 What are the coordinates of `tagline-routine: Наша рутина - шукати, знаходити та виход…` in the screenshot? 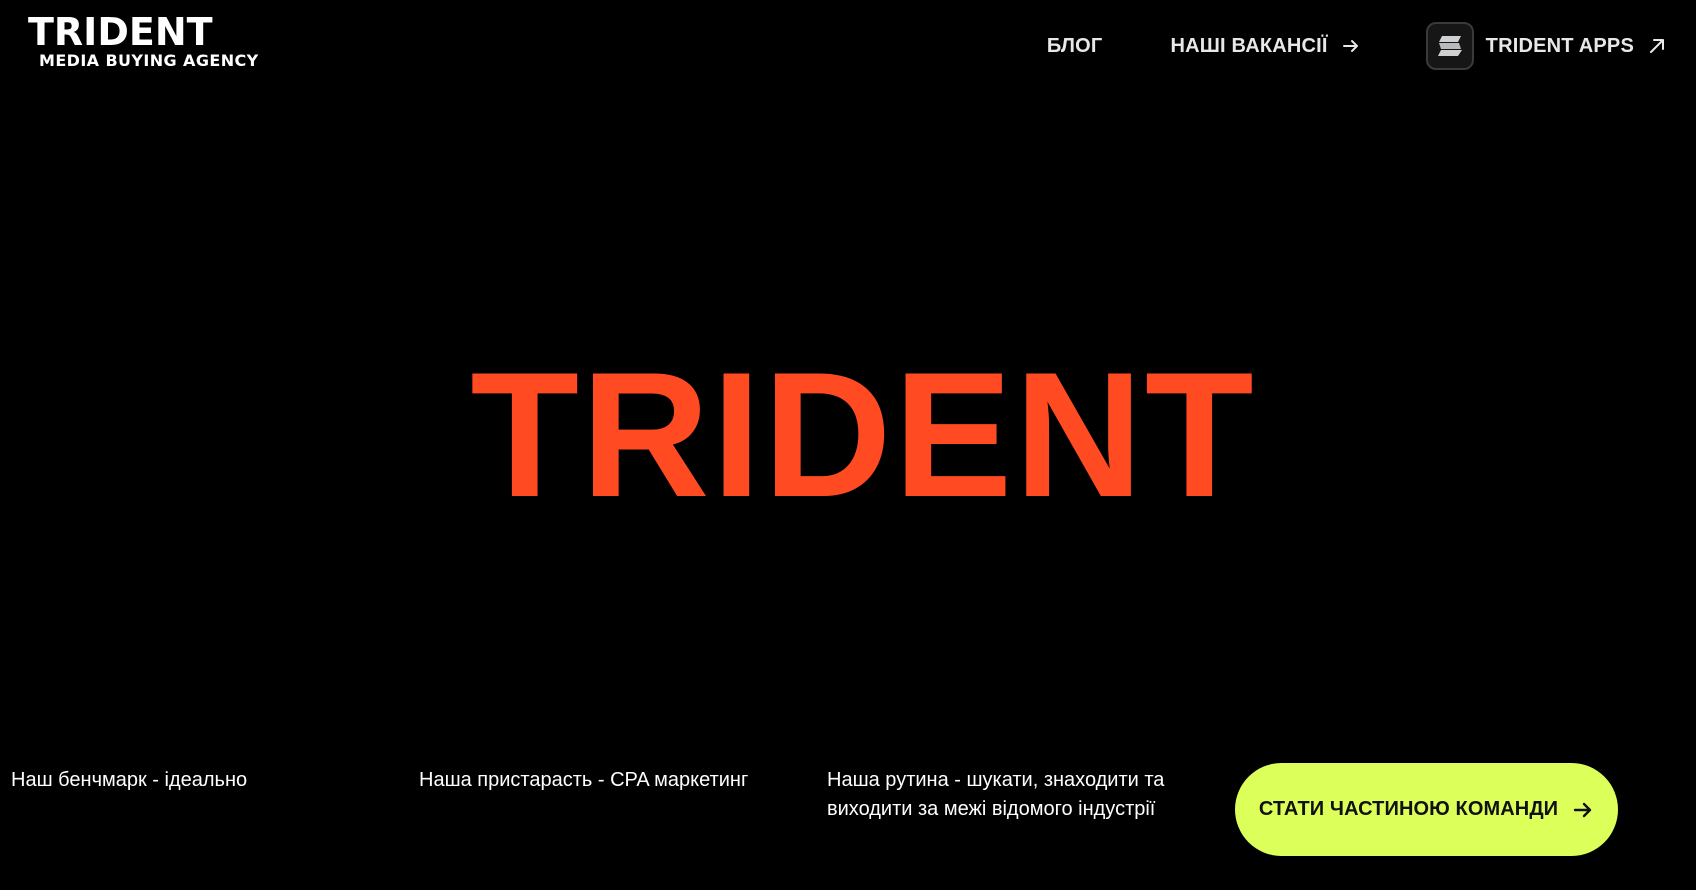 It's located at (996, 794).